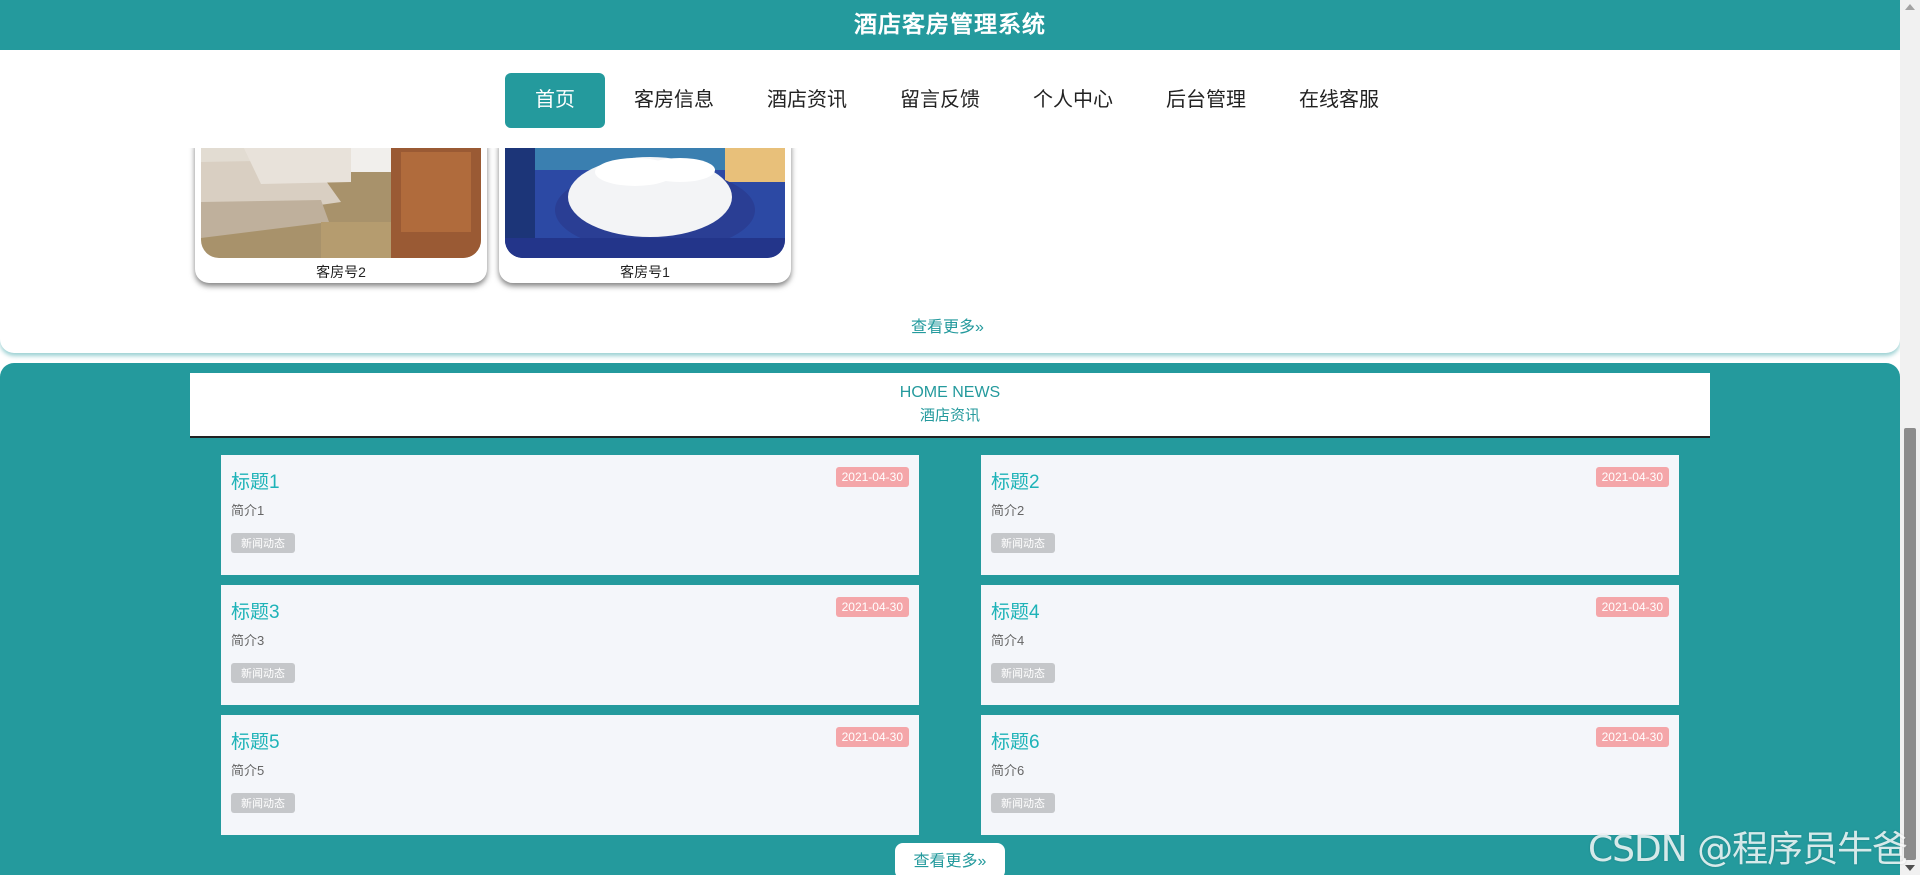 This screenshot has width=1920, height=880. I want to click on room-name: 客房号2, so click(341, 272).